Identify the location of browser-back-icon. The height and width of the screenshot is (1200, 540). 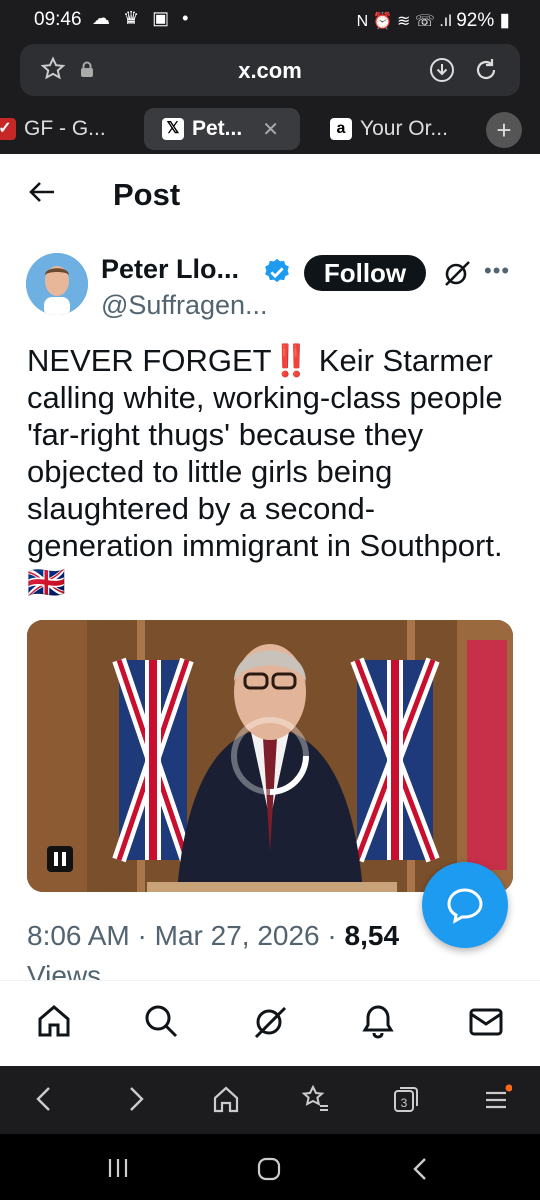
(44, 1099).